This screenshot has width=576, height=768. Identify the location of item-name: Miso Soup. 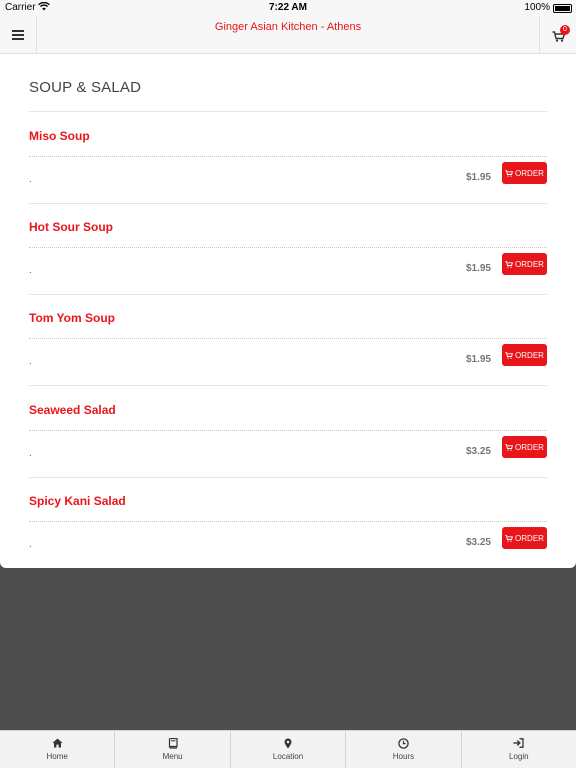
(59, 136).